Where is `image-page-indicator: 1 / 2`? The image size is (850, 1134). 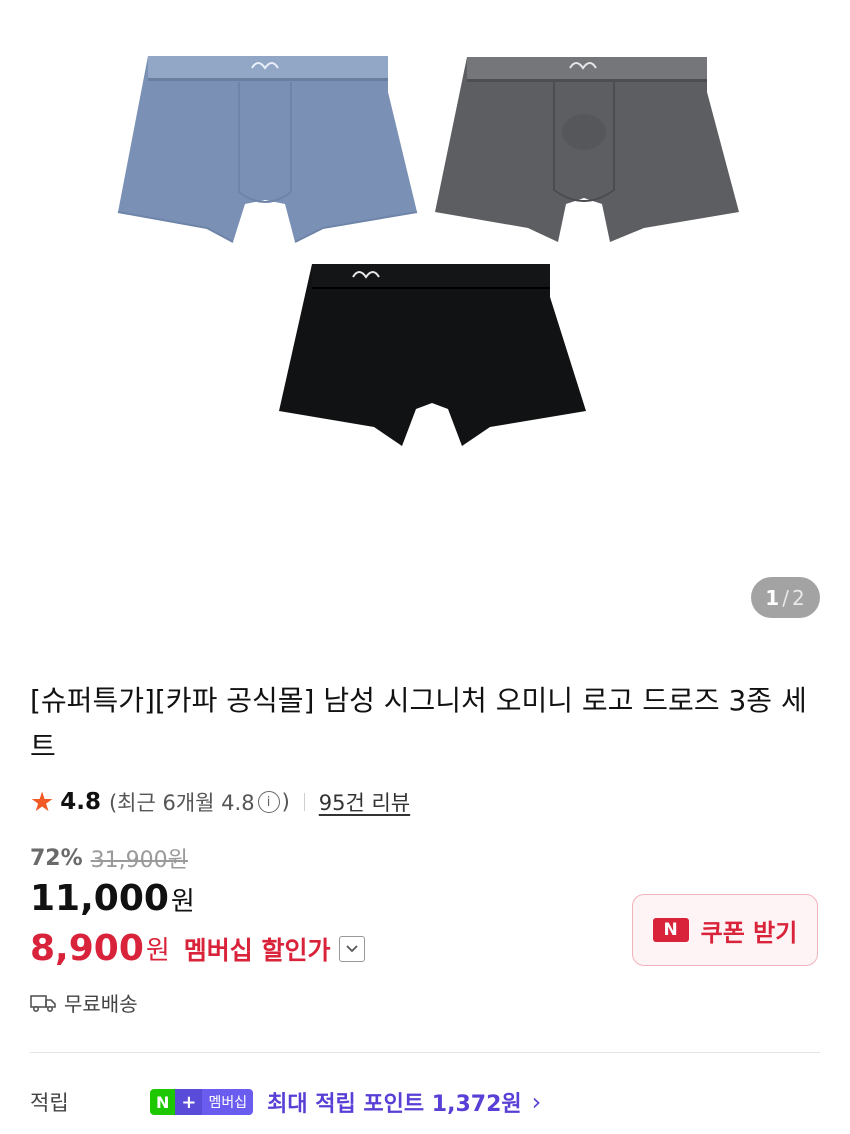 image-page-indicator: 1 / 2 is located at coordinates (785, 597).